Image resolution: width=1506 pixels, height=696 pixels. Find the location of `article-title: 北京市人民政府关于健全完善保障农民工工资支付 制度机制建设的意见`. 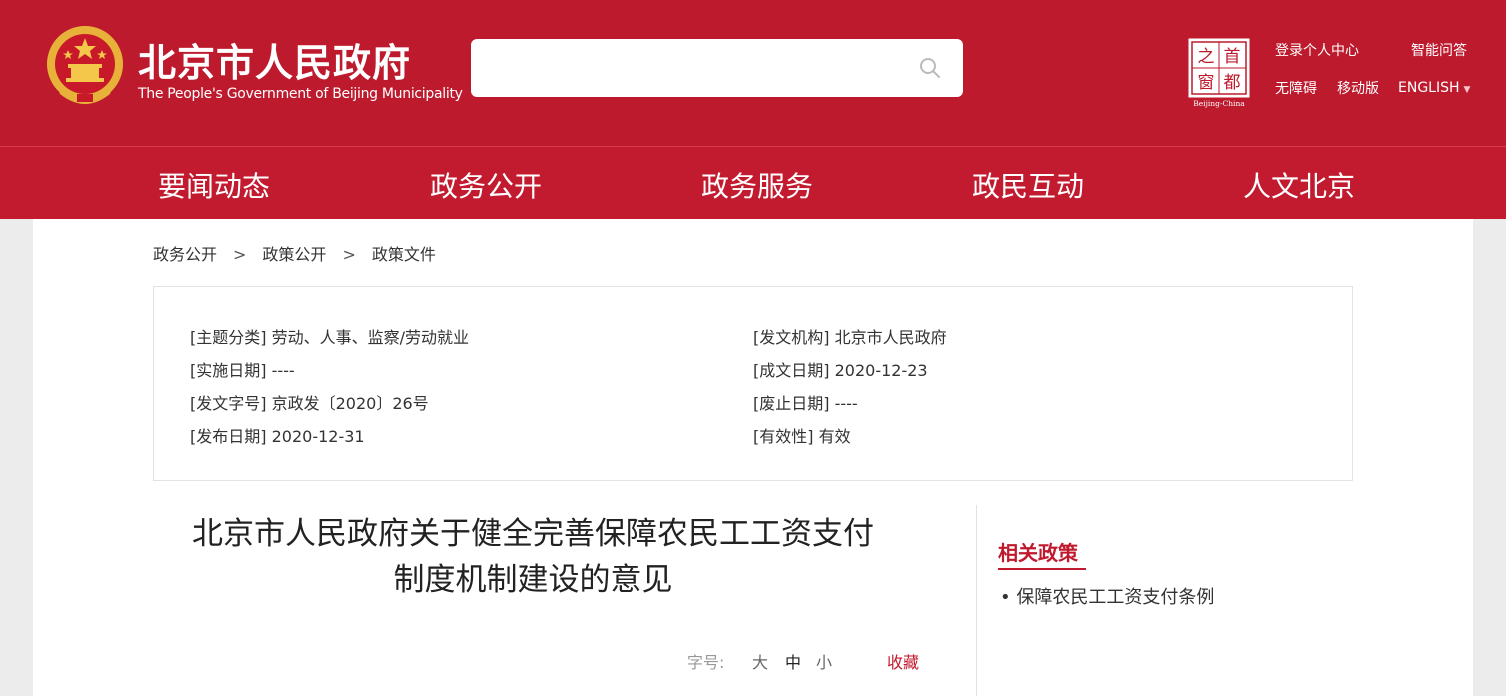

article-title: 北京市人民政府关于健全完善保障农民工工资支付 制度机制建设的意见 is located at coordinates (533, 557).